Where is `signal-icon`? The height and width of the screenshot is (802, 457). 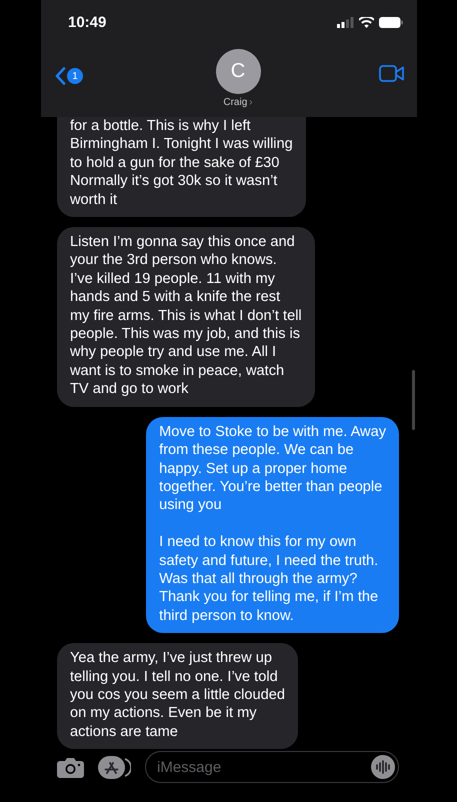
signal-icon is located at coordinates (345, 22).